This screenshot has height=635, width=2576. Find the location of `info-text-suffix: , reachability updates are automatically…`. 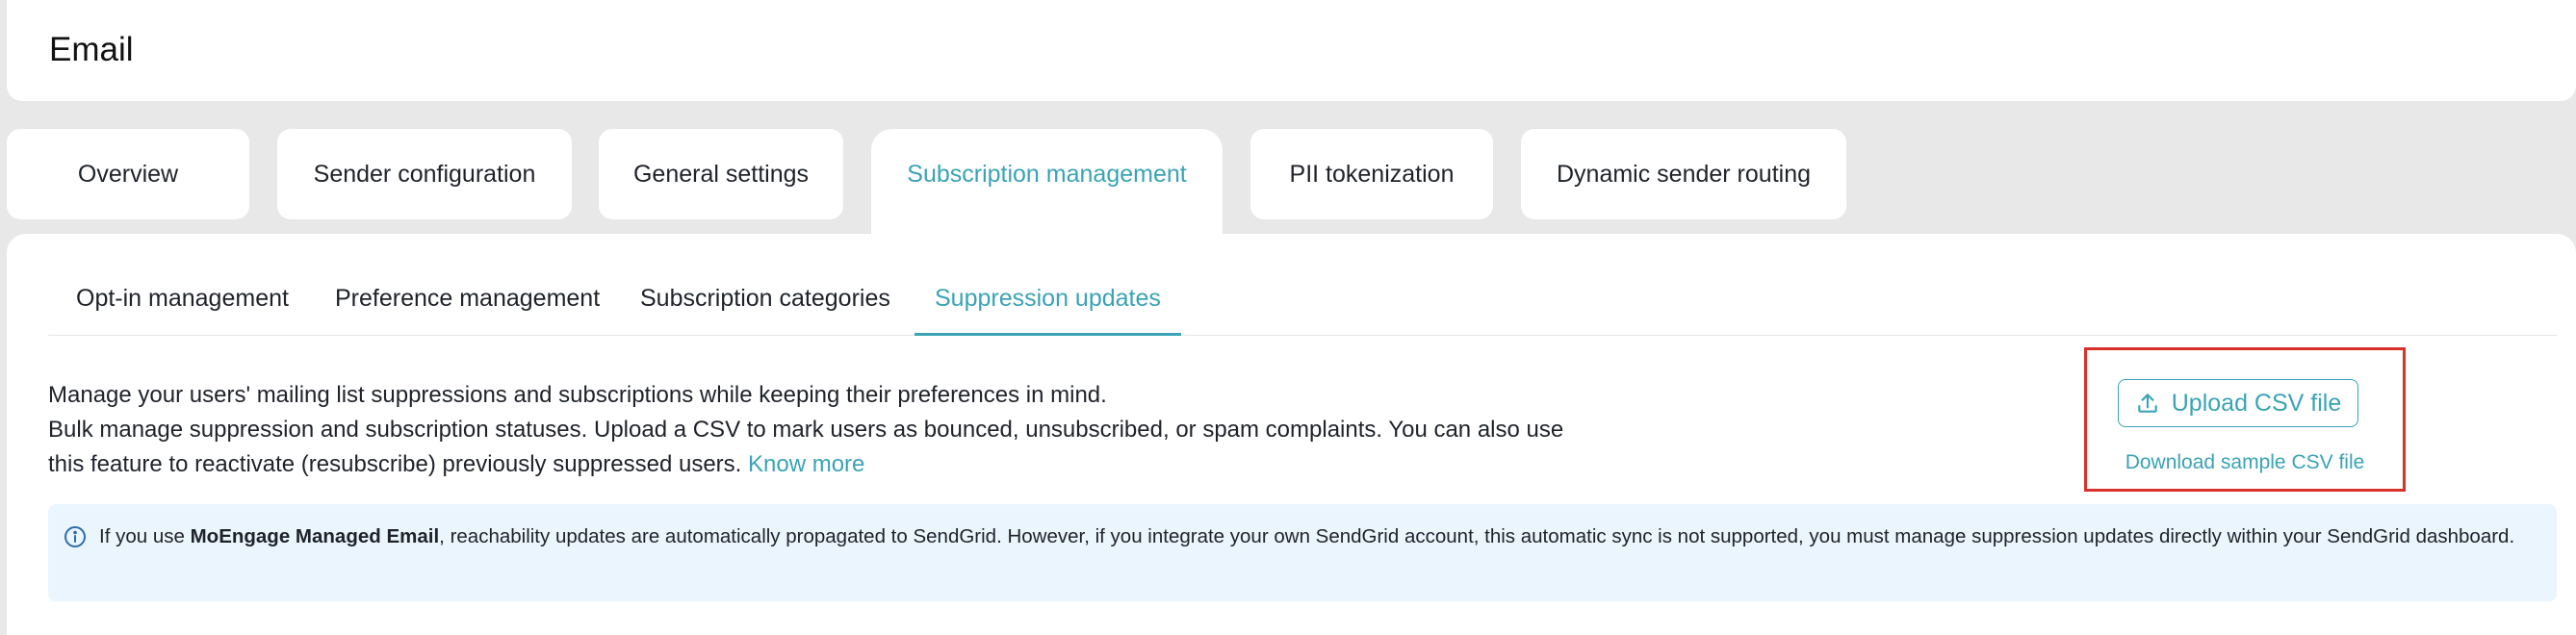

info-text-suffix: , reachability updates are automatically… is located at coordinates (1477, 536).